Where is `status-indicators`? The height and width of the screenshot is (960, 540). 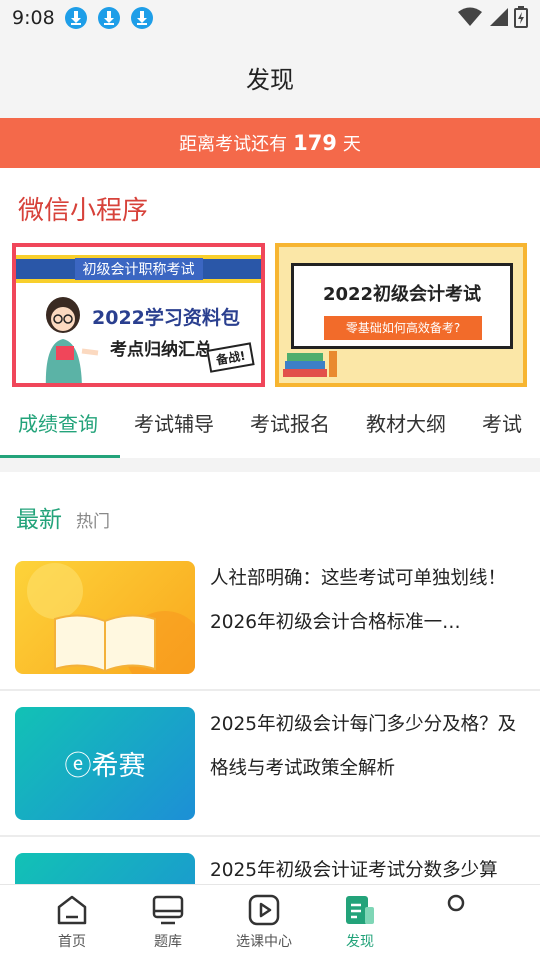 status-indicators is located at coordinates (493, 17).